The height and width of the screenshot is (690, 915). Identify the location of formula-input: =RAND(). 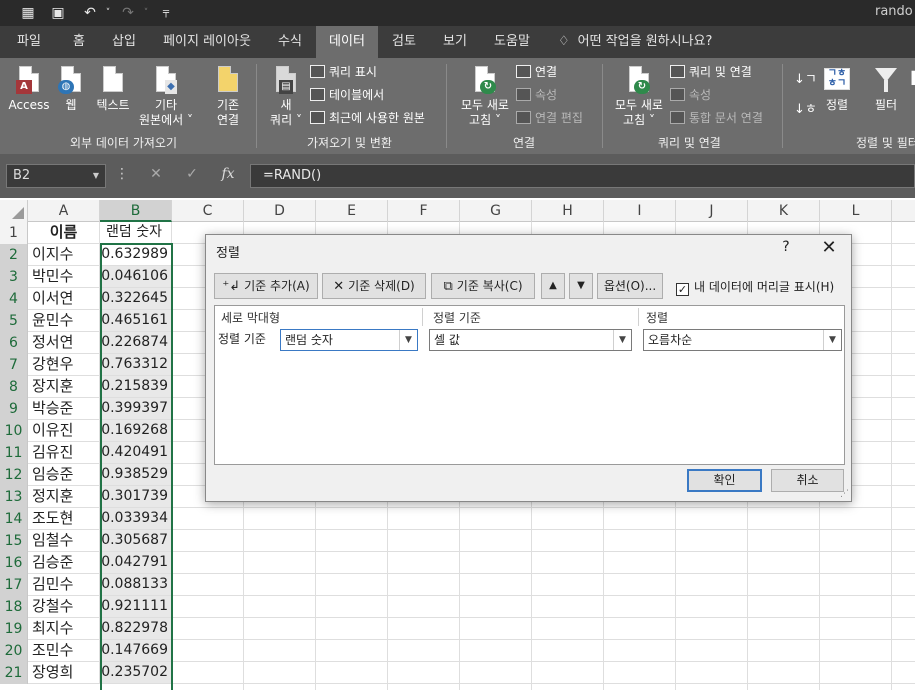
(582, 176).